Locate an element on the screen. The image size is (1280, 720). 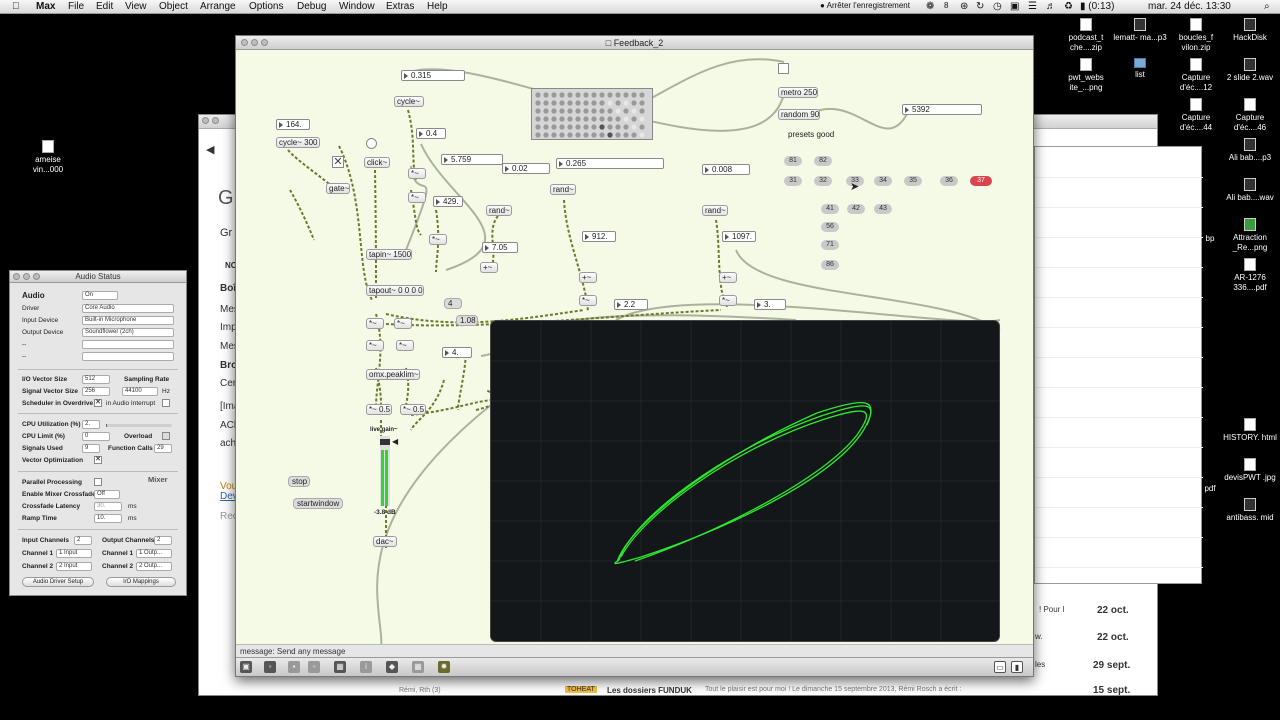
menu-object: Object is located at coordinates (173, 6).